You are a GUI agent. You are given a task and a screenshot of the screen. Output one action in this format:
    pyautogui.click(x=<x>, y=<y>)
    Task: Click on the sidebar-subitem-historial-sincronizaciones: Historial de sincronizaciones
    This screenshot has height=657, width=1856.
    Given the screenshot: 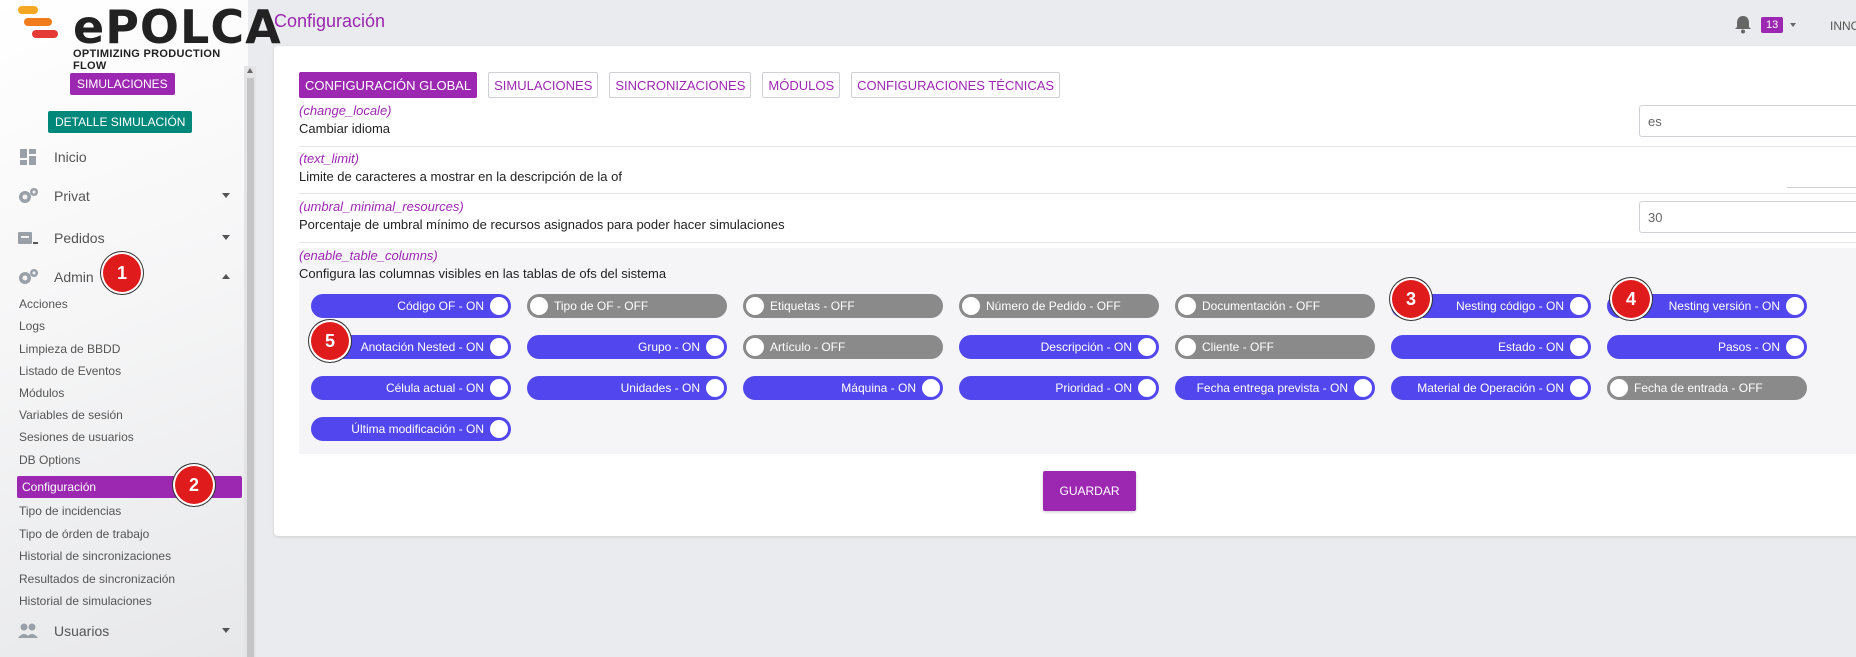 What is the action you would take?
    pyautogui.click(x=95, y=556)
    